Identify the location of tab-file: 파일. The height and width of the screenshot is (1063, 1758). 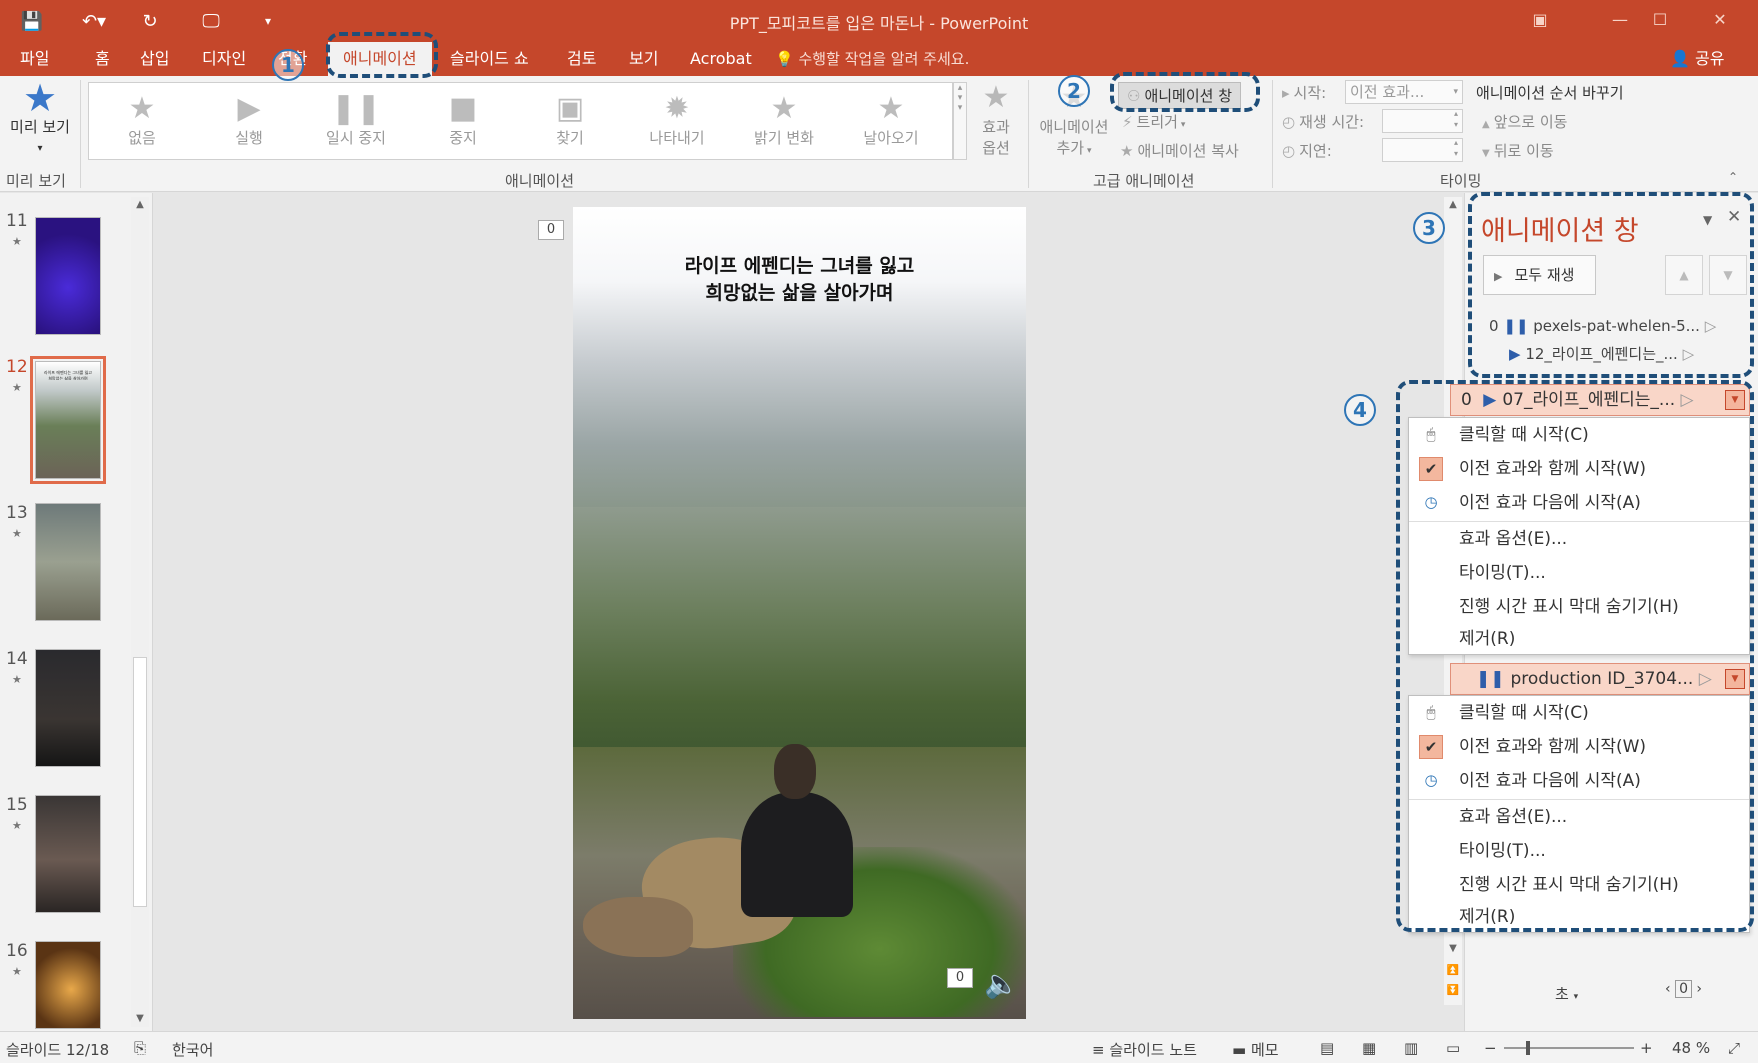
(34, 59).